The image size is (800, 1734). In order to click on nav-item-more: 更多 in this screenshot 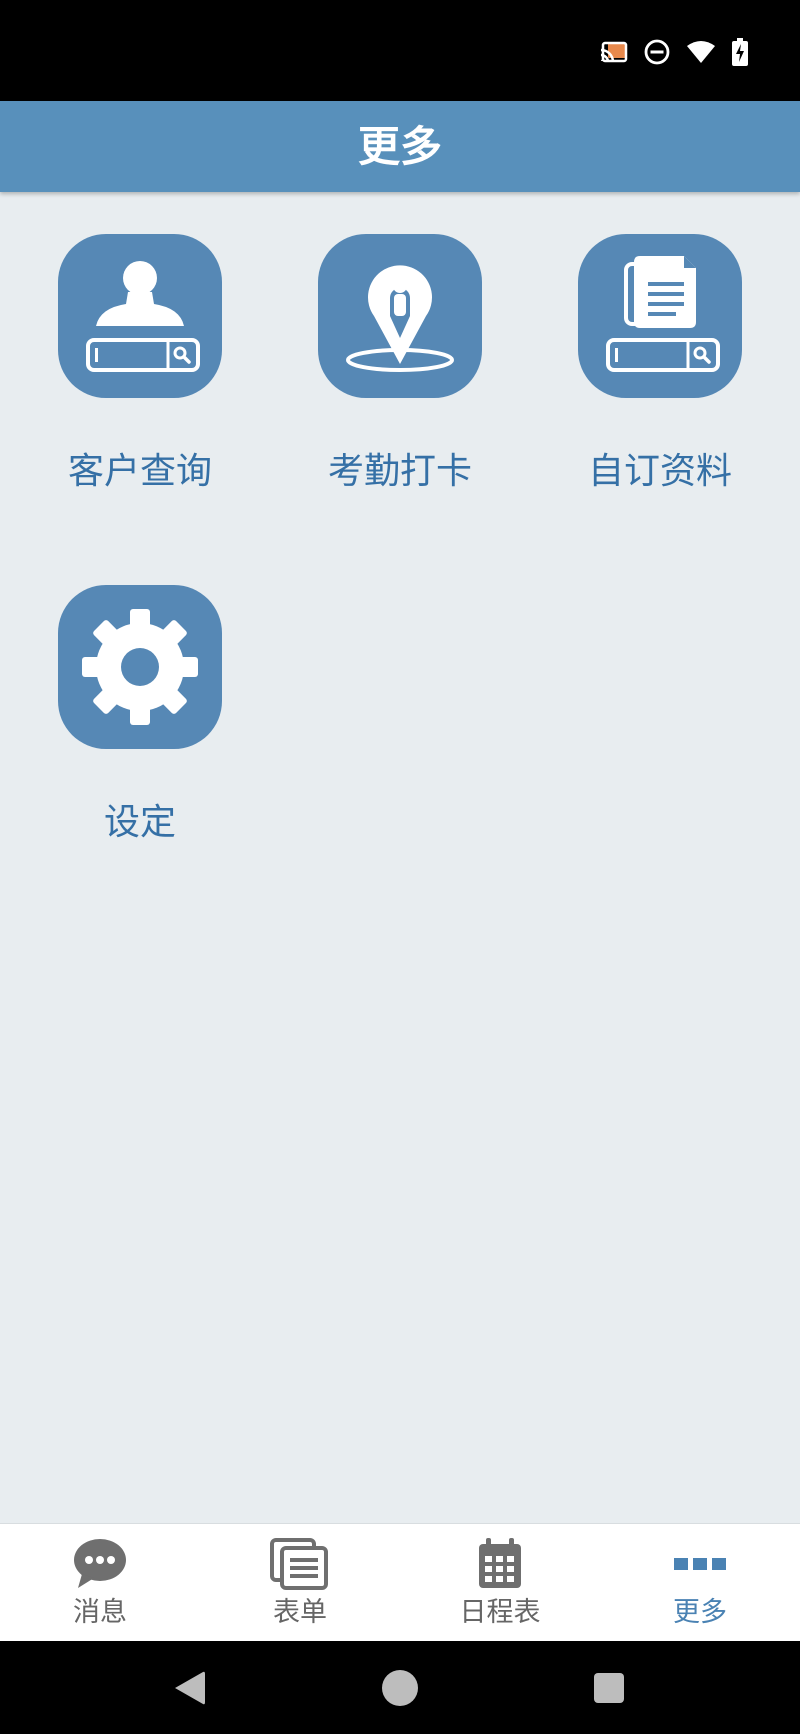, I will do `click(700, 1583)`.